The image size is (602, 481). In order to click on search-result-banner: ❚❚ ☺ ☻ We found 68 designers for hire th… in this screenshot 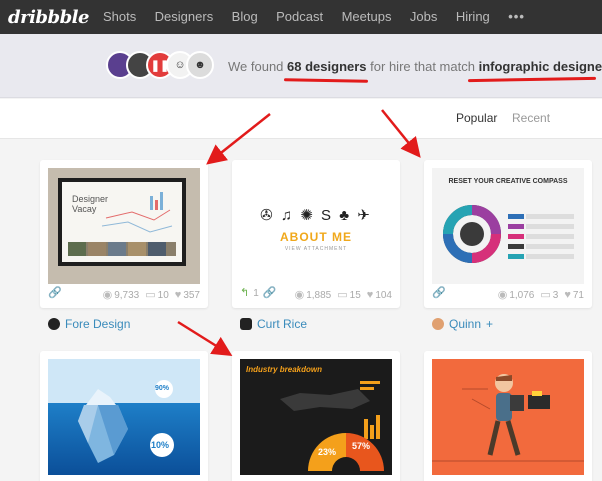, I will do `click(301, 66)`.